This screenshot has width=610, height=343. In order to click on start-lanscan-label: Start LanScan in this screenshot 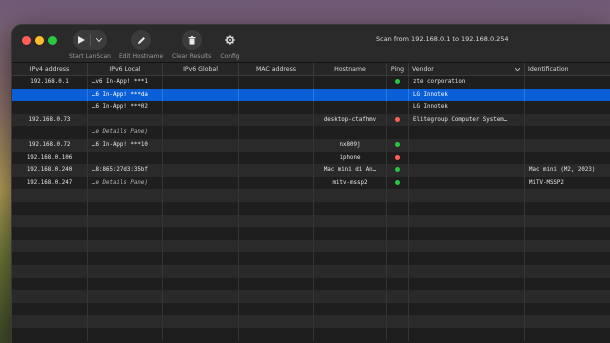, I will do `click(90, 56)`.